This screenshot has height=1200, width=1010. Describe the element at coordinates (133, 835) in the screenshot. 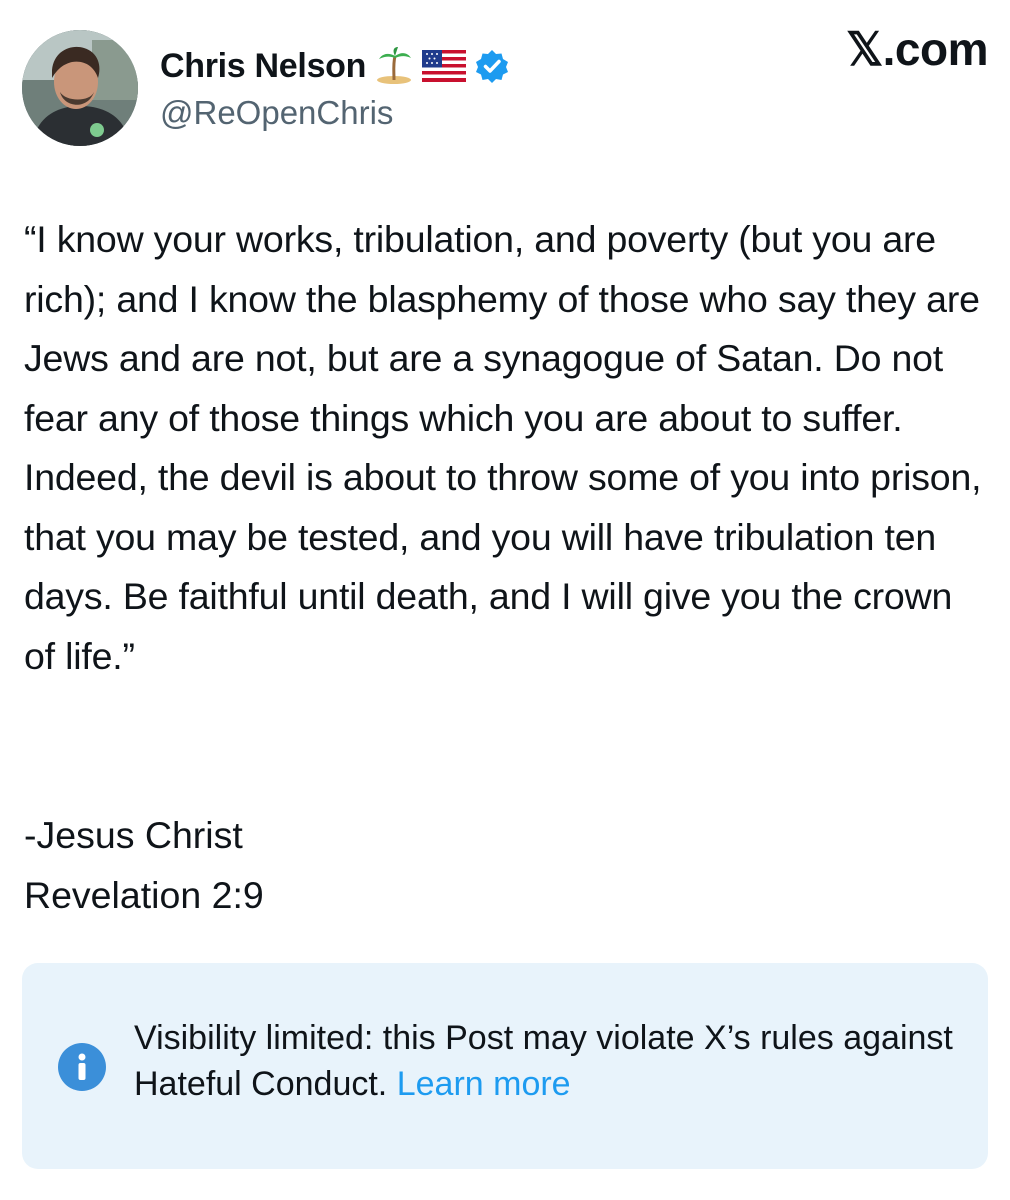

I see `attribution-author: -Jesus Christ` at that location.